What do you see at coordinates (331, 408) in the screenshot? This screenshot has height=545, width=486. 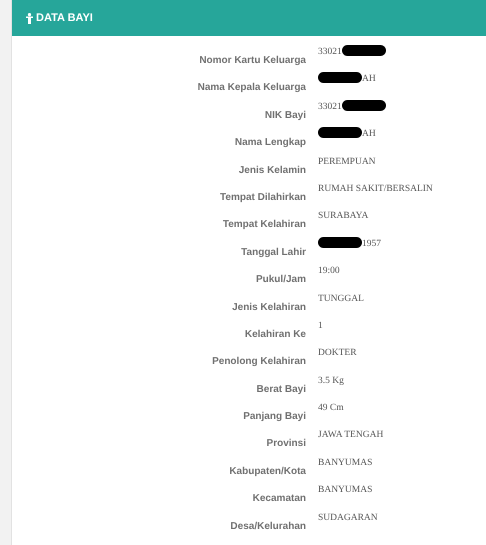 I see `field-value: 49 Cm` at bounding box center [331, 408].